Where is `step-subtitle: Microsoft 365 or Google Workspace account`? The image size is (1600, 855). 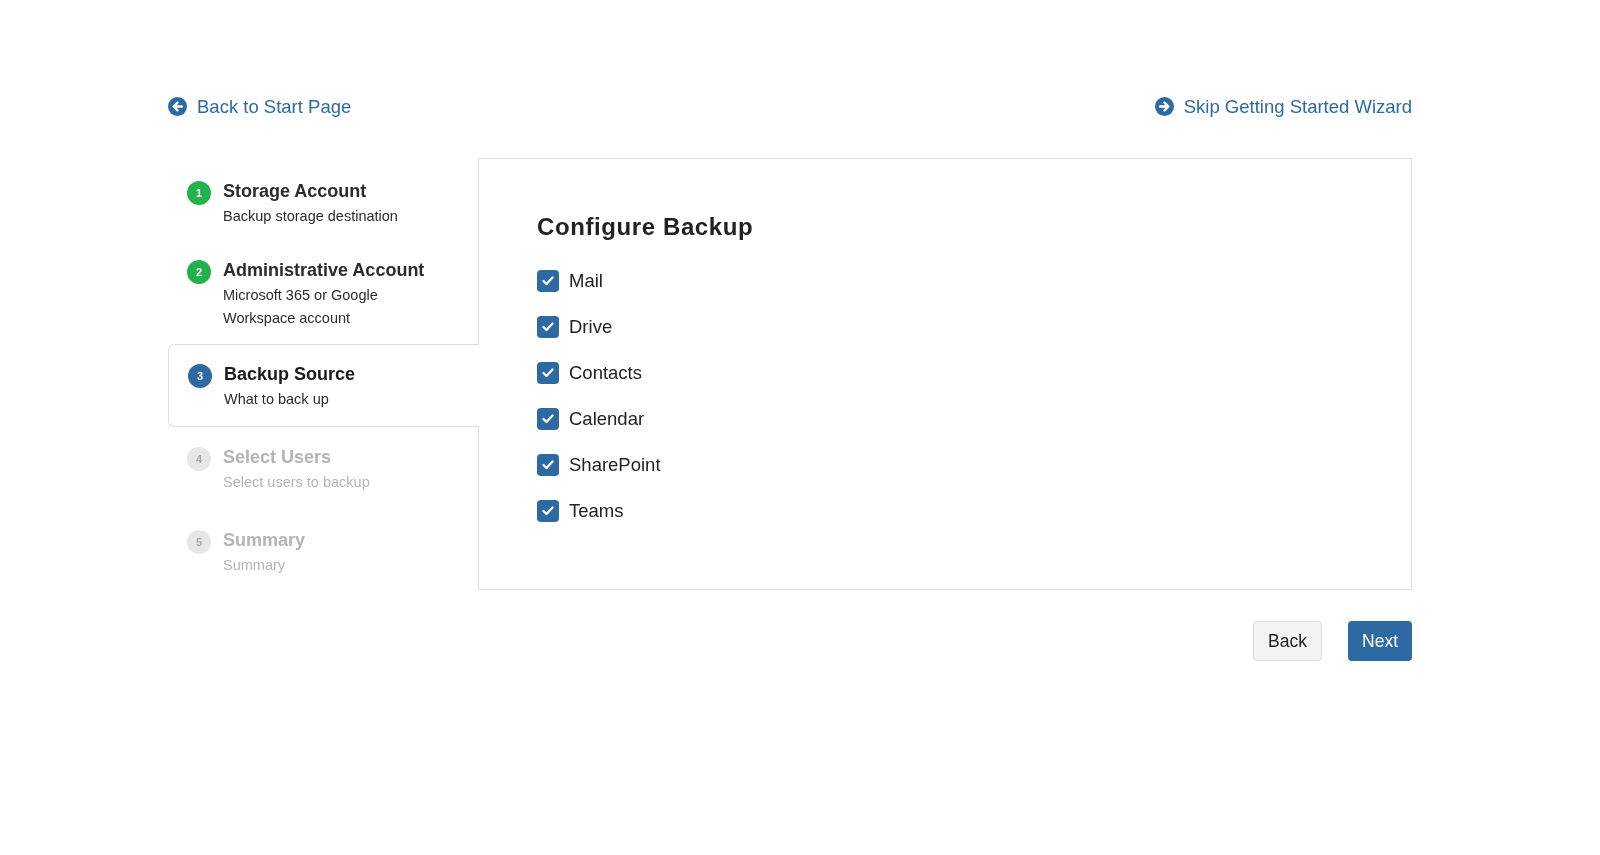 step-subtitle: Microsoft 365 or Google Workspace account is located at coordinates (301, 306).